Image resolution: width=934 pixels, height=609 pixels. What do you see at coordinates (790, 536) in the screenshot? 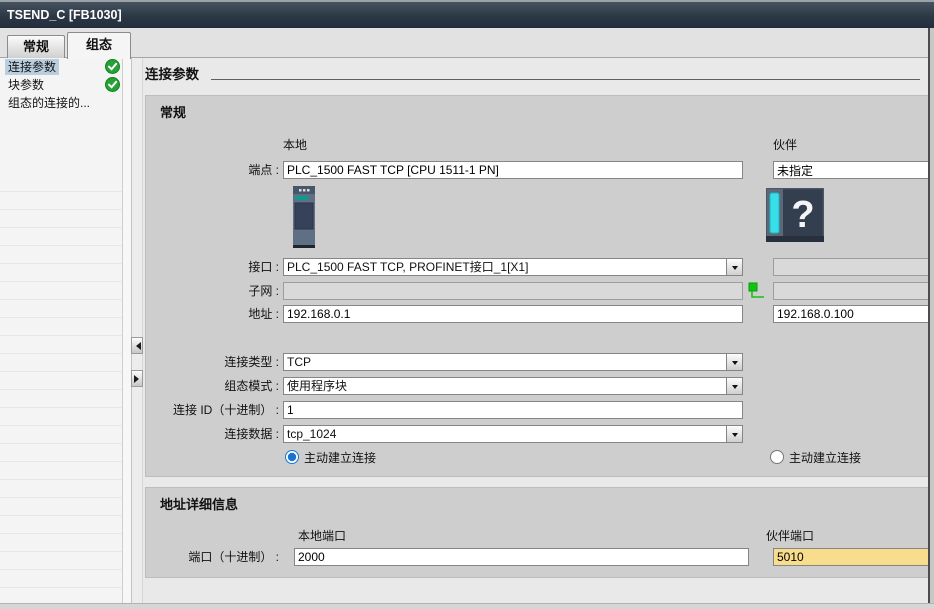
I see `partner-port-column-label: 伙伴端口` at bounding box center [790, 536].